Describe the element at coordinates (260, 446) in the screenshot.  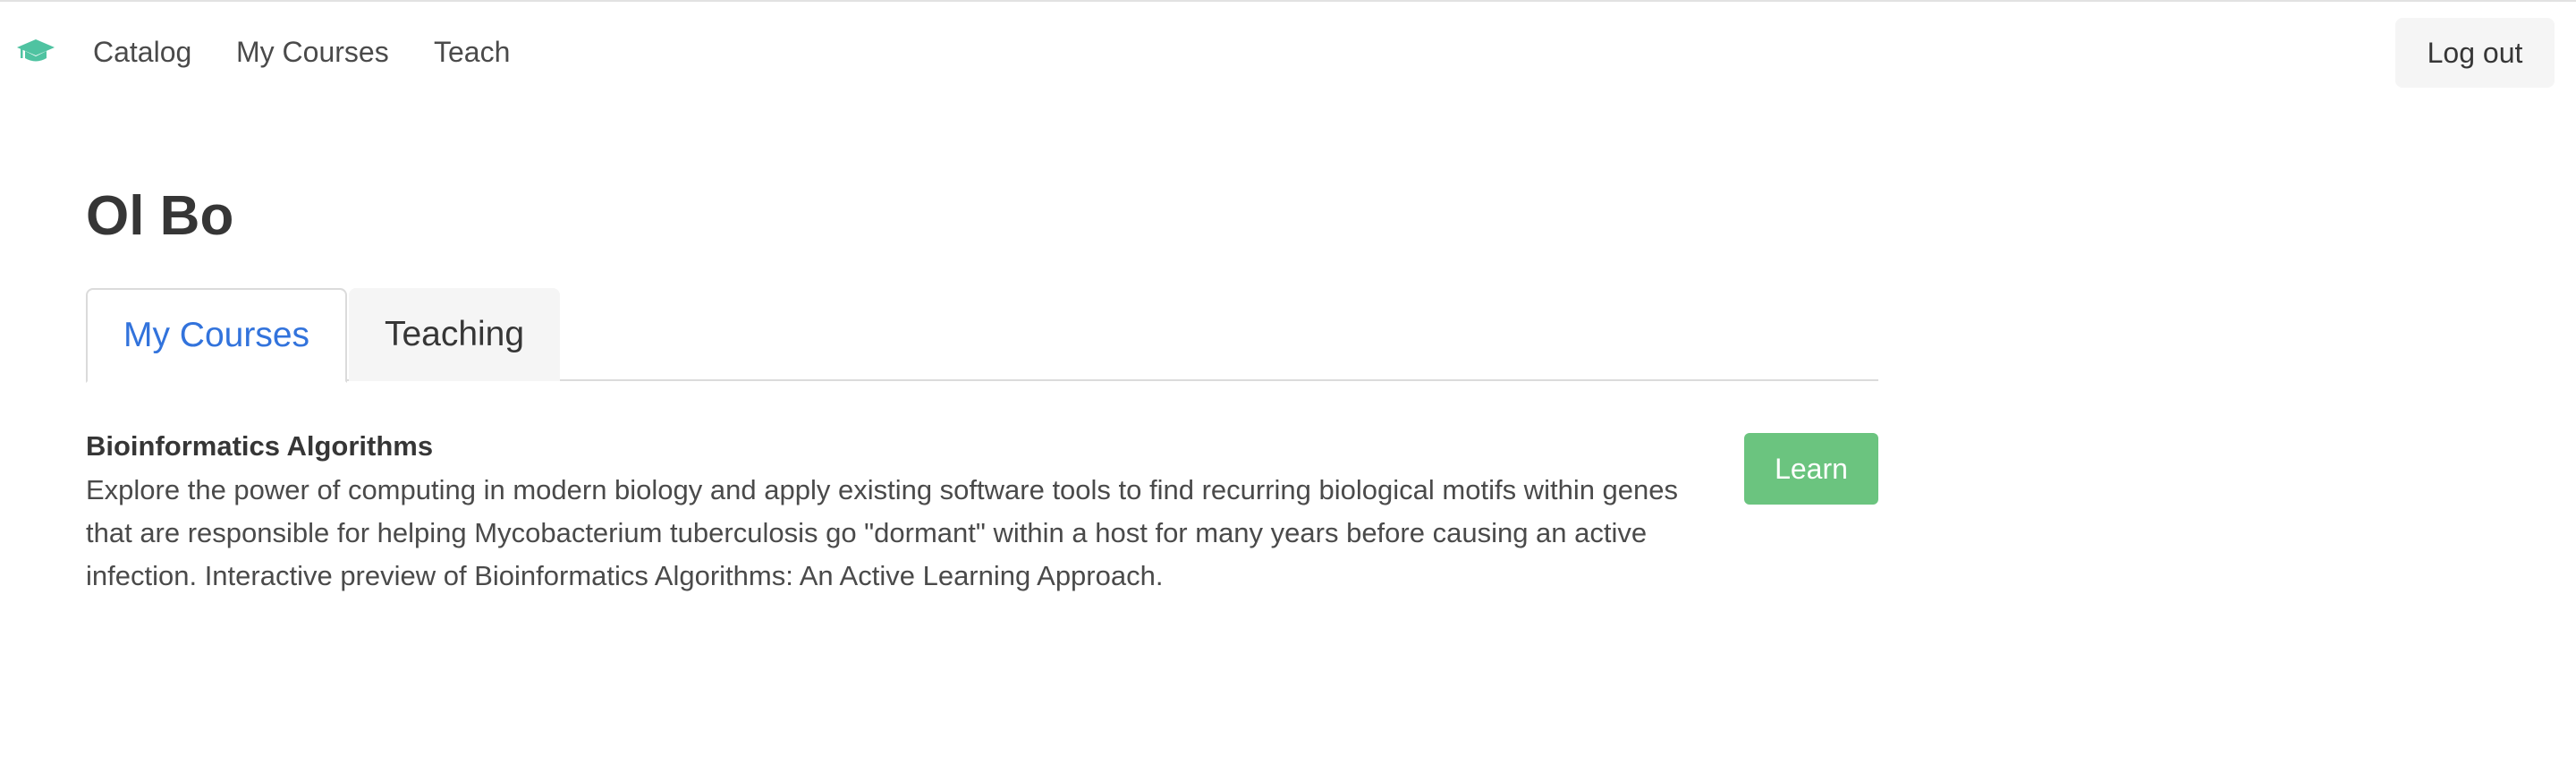
I see `course-title: Bioinformatics Algorithms` at that location.